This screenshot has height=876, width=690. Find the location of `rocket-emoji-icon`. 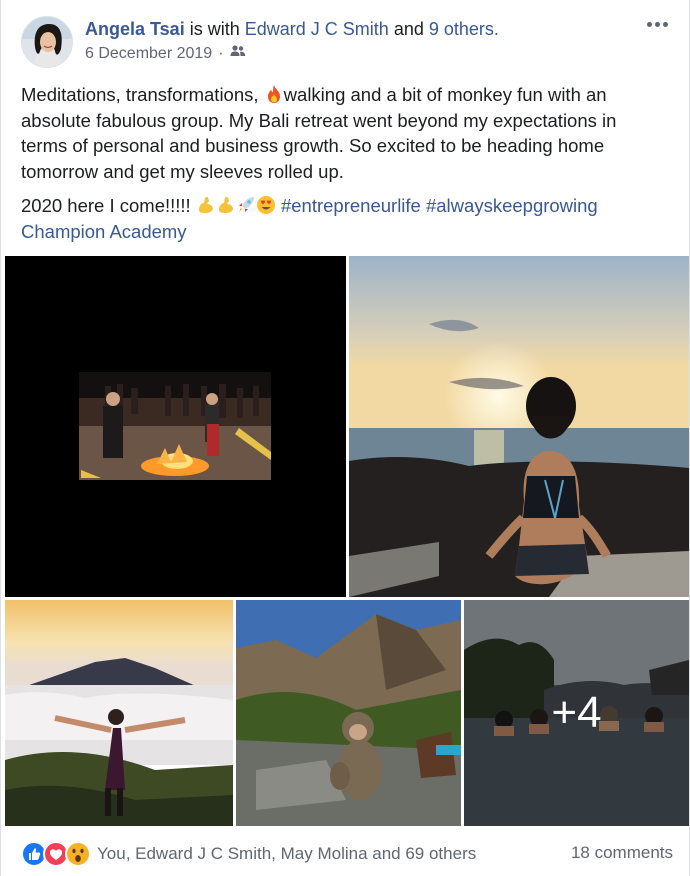

rocket-emoji-icon is located at coordinates (246, 204).